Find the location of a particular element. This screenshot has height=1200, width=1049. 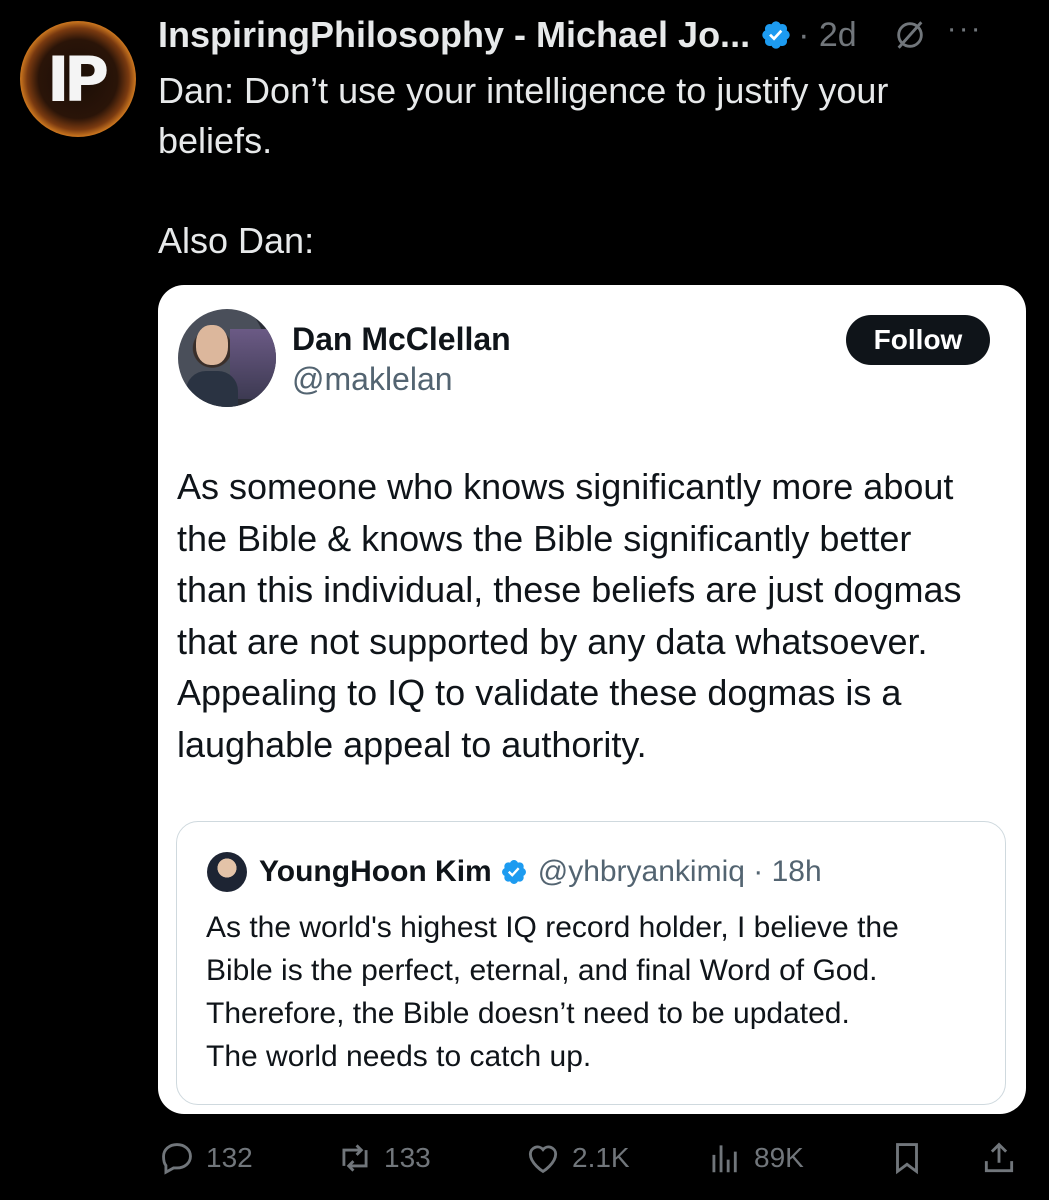

like-button: 2.1K is located at coordinates (577, 1158).